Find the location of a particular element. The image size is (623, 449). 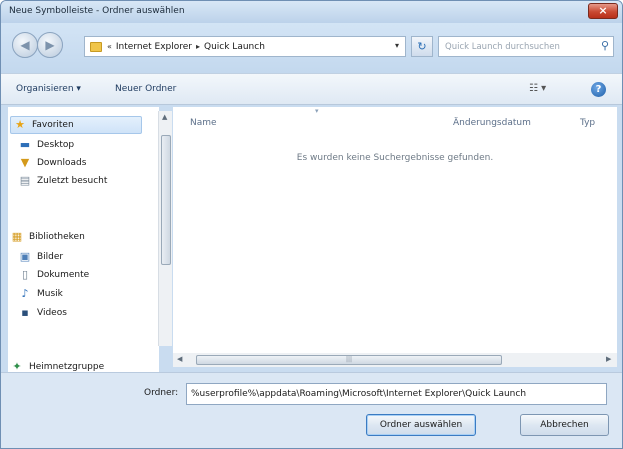

sidebar-item-label: Heimnetzgruppe is located at coordinates (67, 367).